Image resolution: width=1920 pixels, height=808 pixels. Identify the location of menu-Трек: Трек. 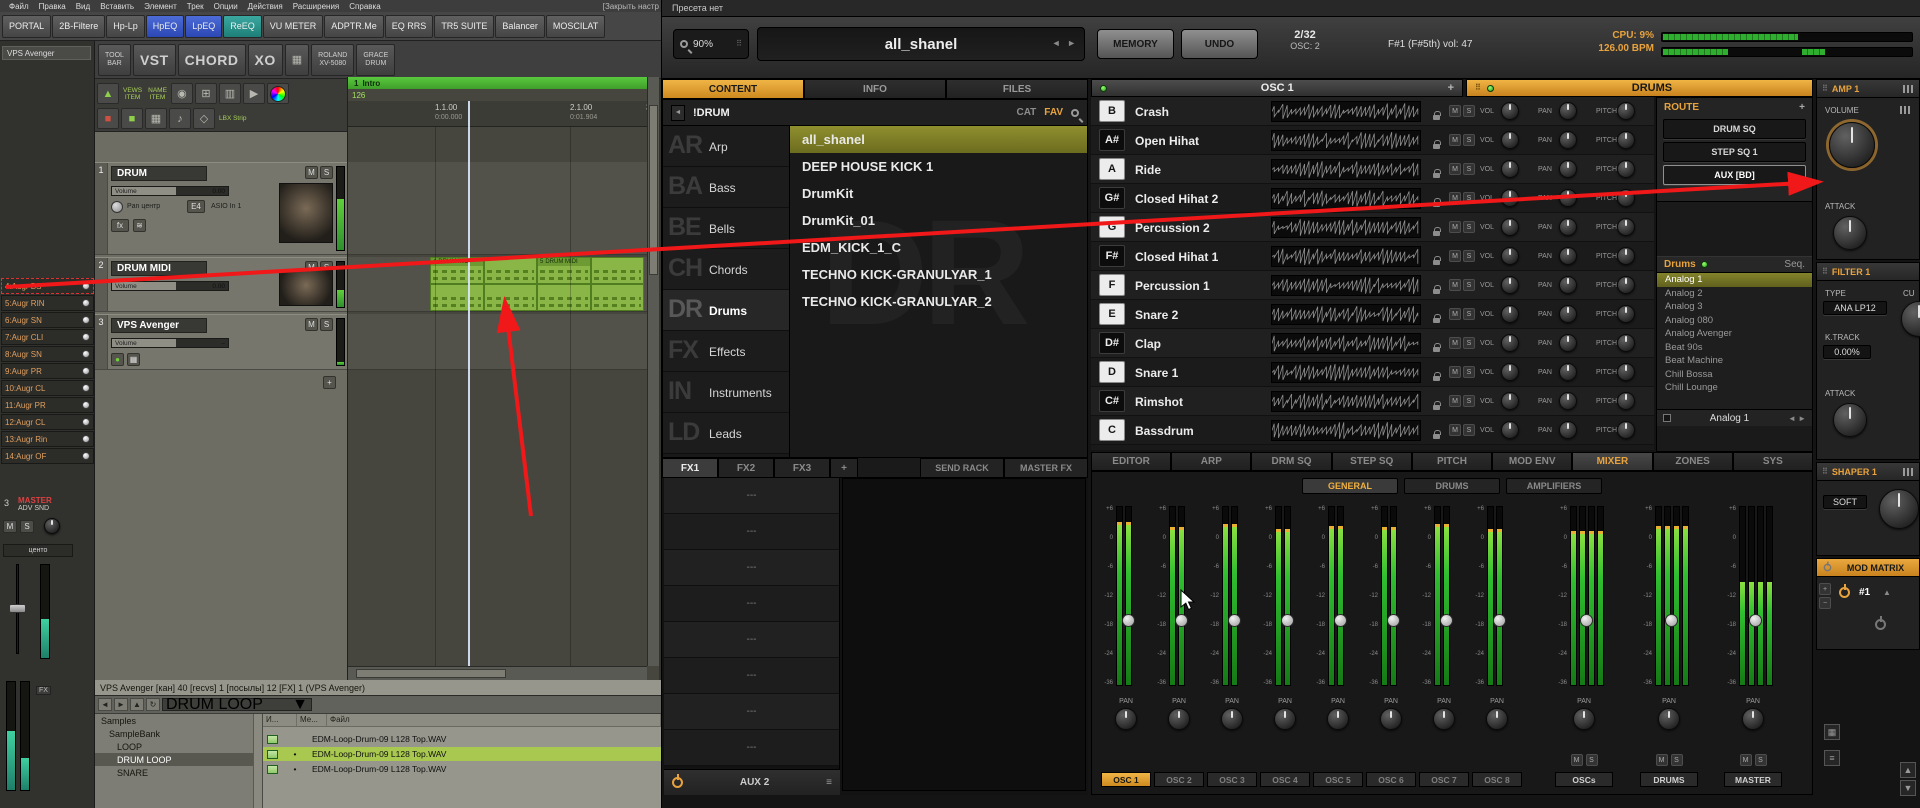
(195, 6).